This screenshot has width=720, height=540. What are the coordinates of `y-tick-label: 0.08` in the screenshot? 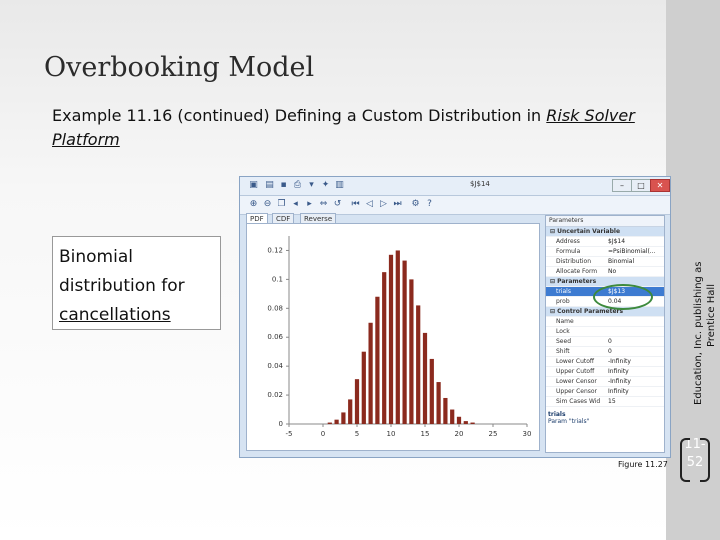 It's located at (275, 308).